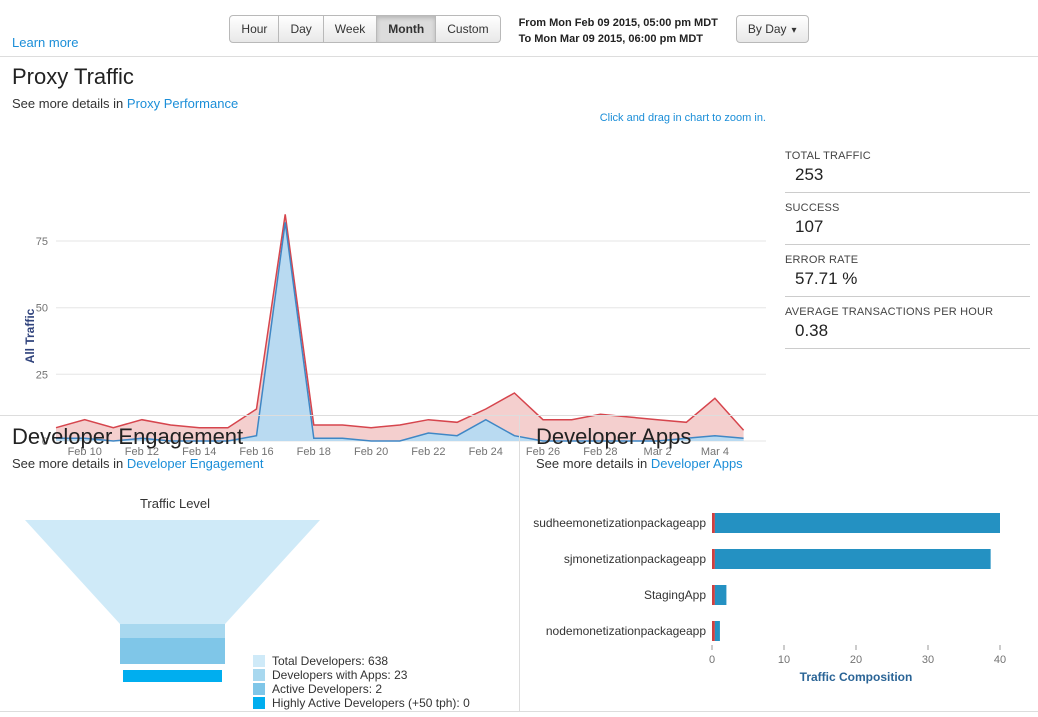  What do you see at coordinates (182, 103) in the screenshot?
I see `proxy-performance-link: Proxy Performance` at bounding box center [182, 103].